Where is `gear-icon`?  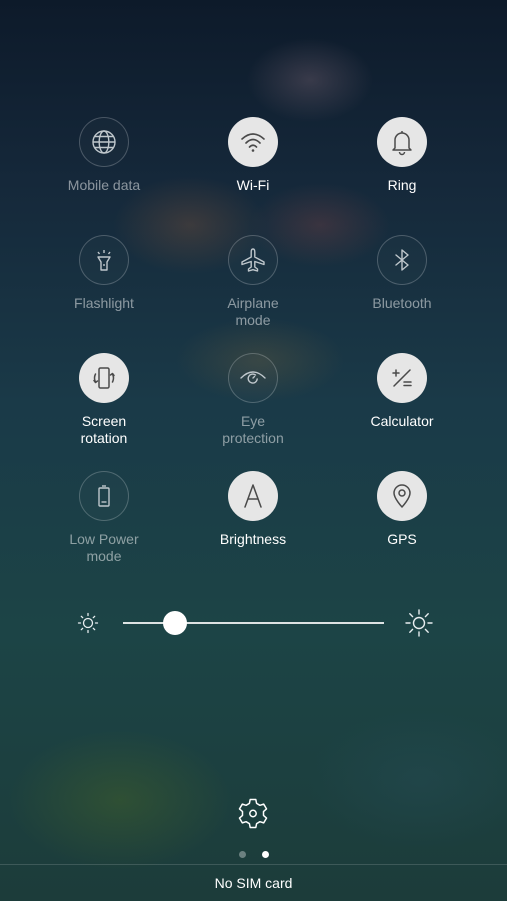 gear-icon is located at coordinates (253, 816).